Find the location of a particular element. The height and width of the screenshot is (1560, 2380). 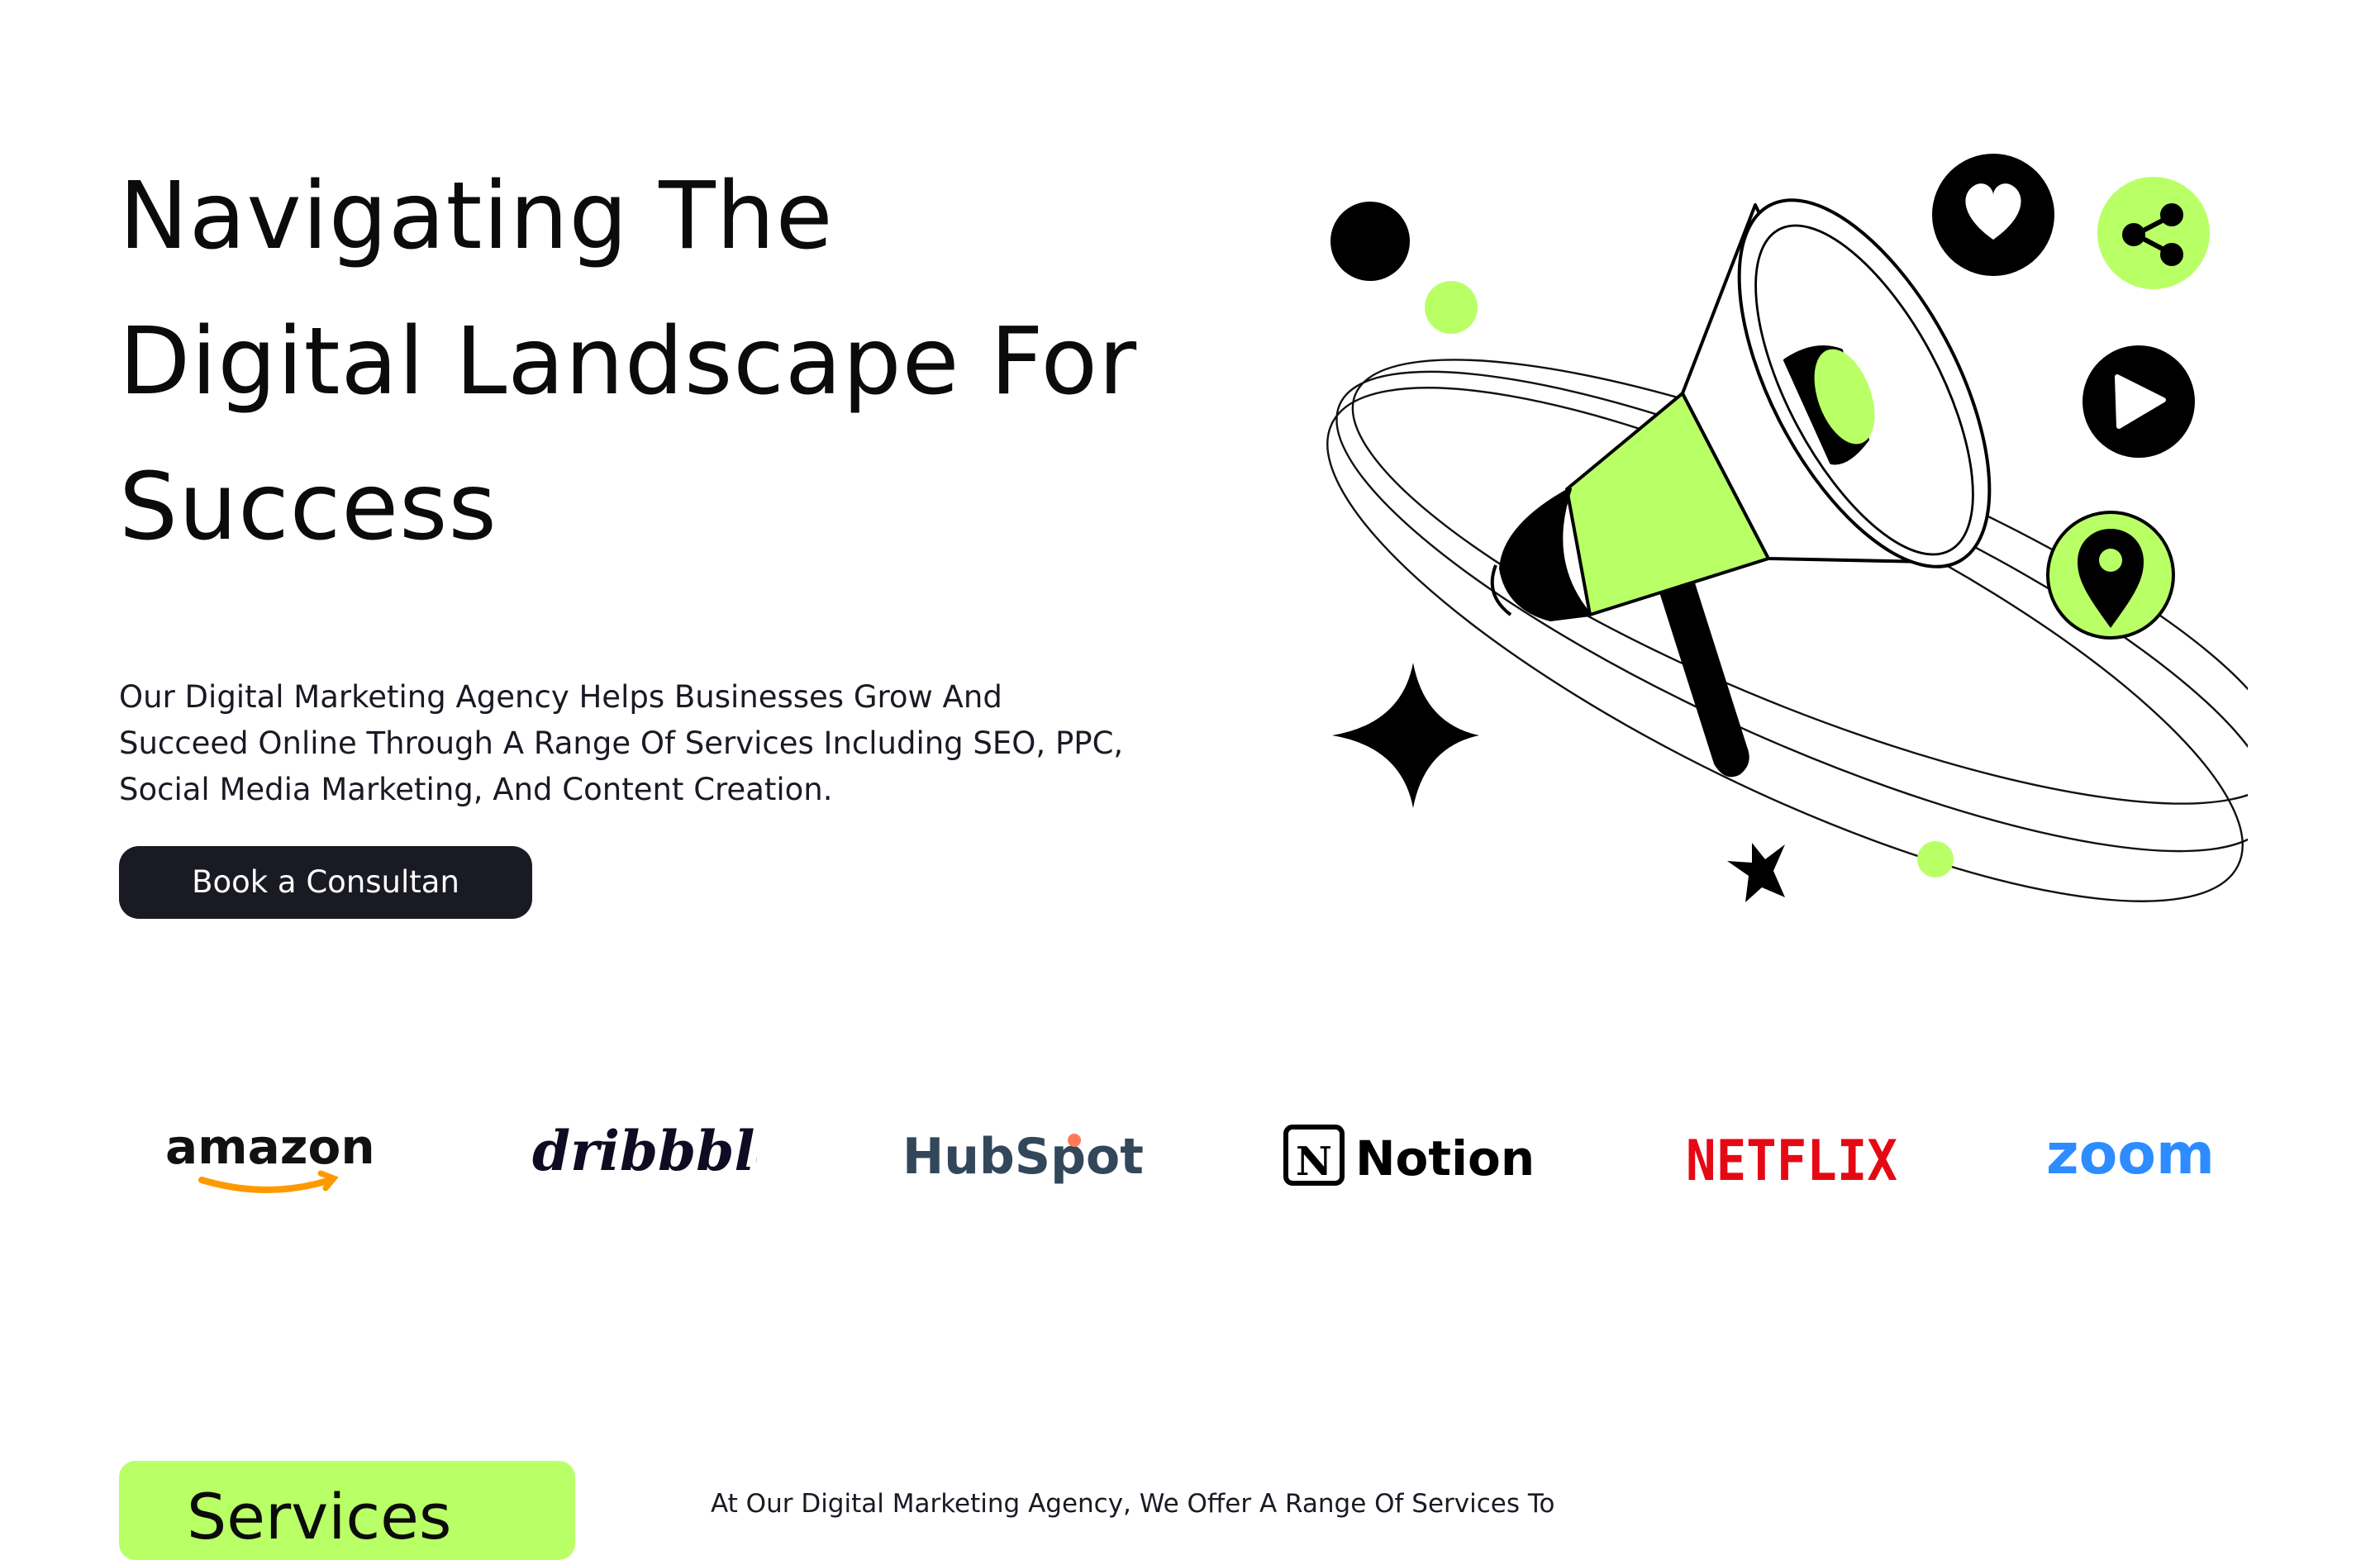

notion-logo: N Notion is located at coordinates (1423, 1157).